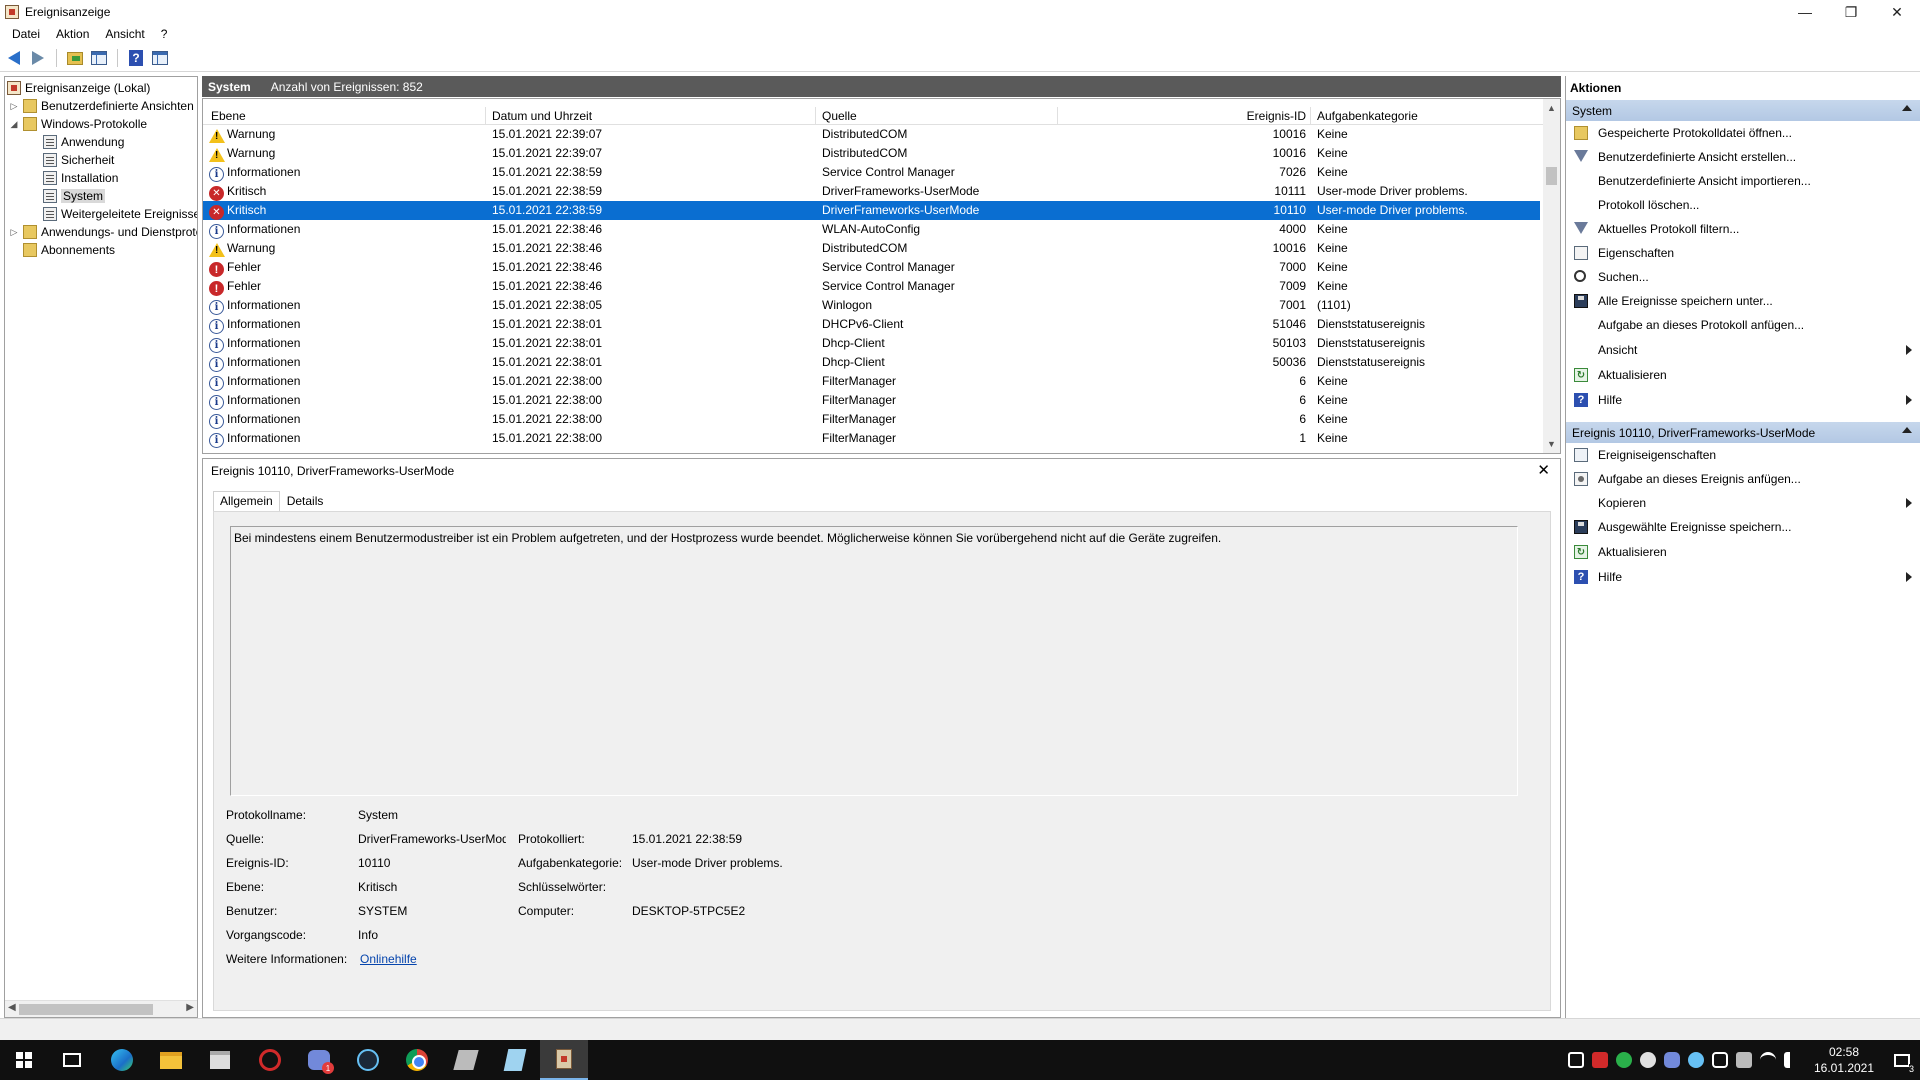  What do you see at coordinates (1743, 350) in the screenshot?
I see `action-view: Ansicht` at bounding box center [1743, 350].